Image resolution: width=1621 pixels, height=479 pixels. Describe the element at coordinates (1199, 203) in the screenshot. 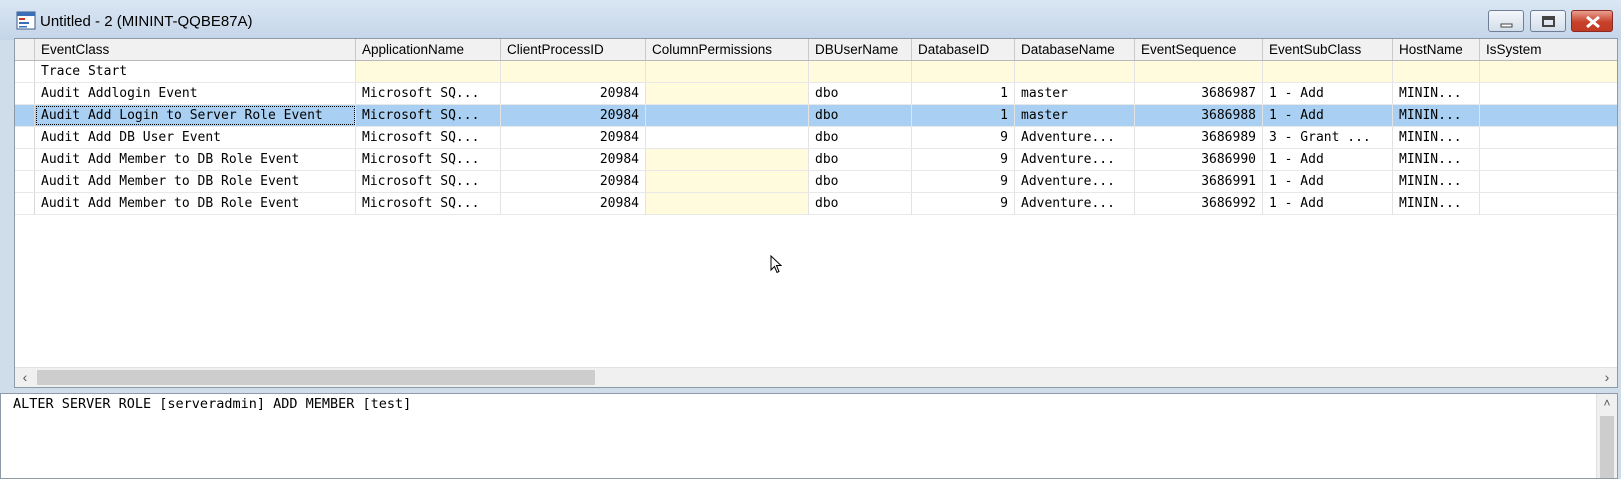

I see `cell-eventsequence: 3686992` at that location.